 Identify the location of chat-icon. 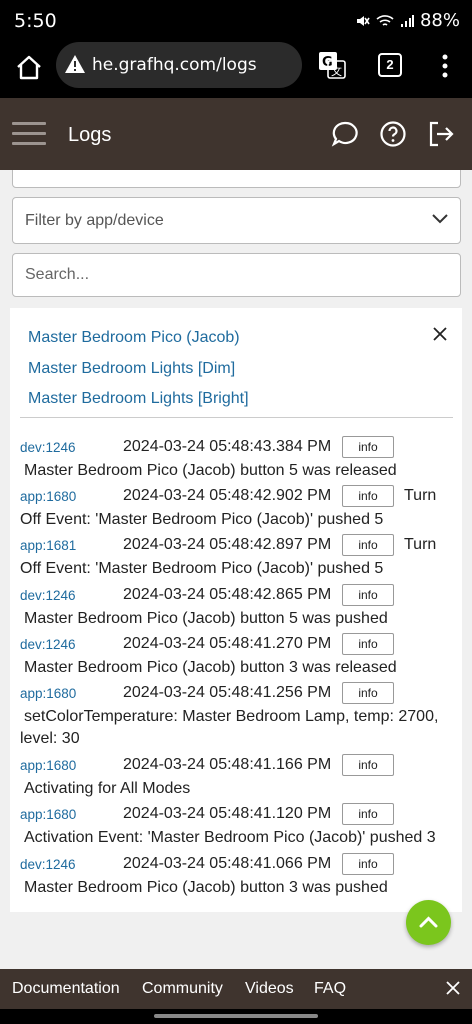
(345, 134).